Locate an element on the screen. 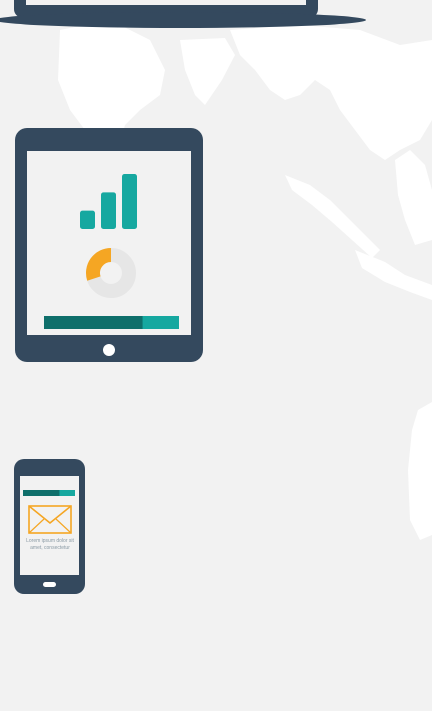 The image size is (432, 711). phone-body-text: Lorem ipsum dolor sit amet, consectetur is located at coordinates (50, 544).